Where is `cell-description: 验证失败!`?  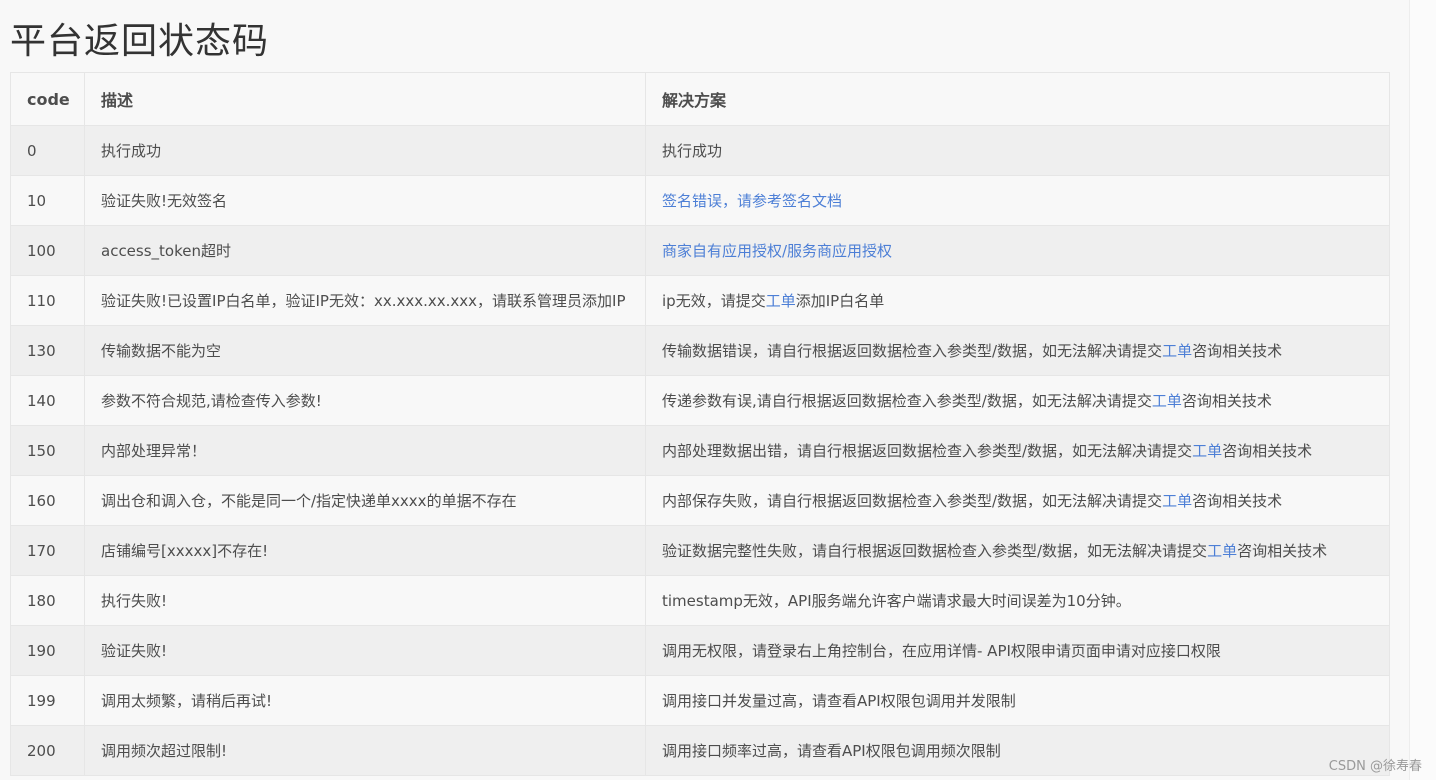
cell-description: 验证失败! is located at coordinates (365, 650).